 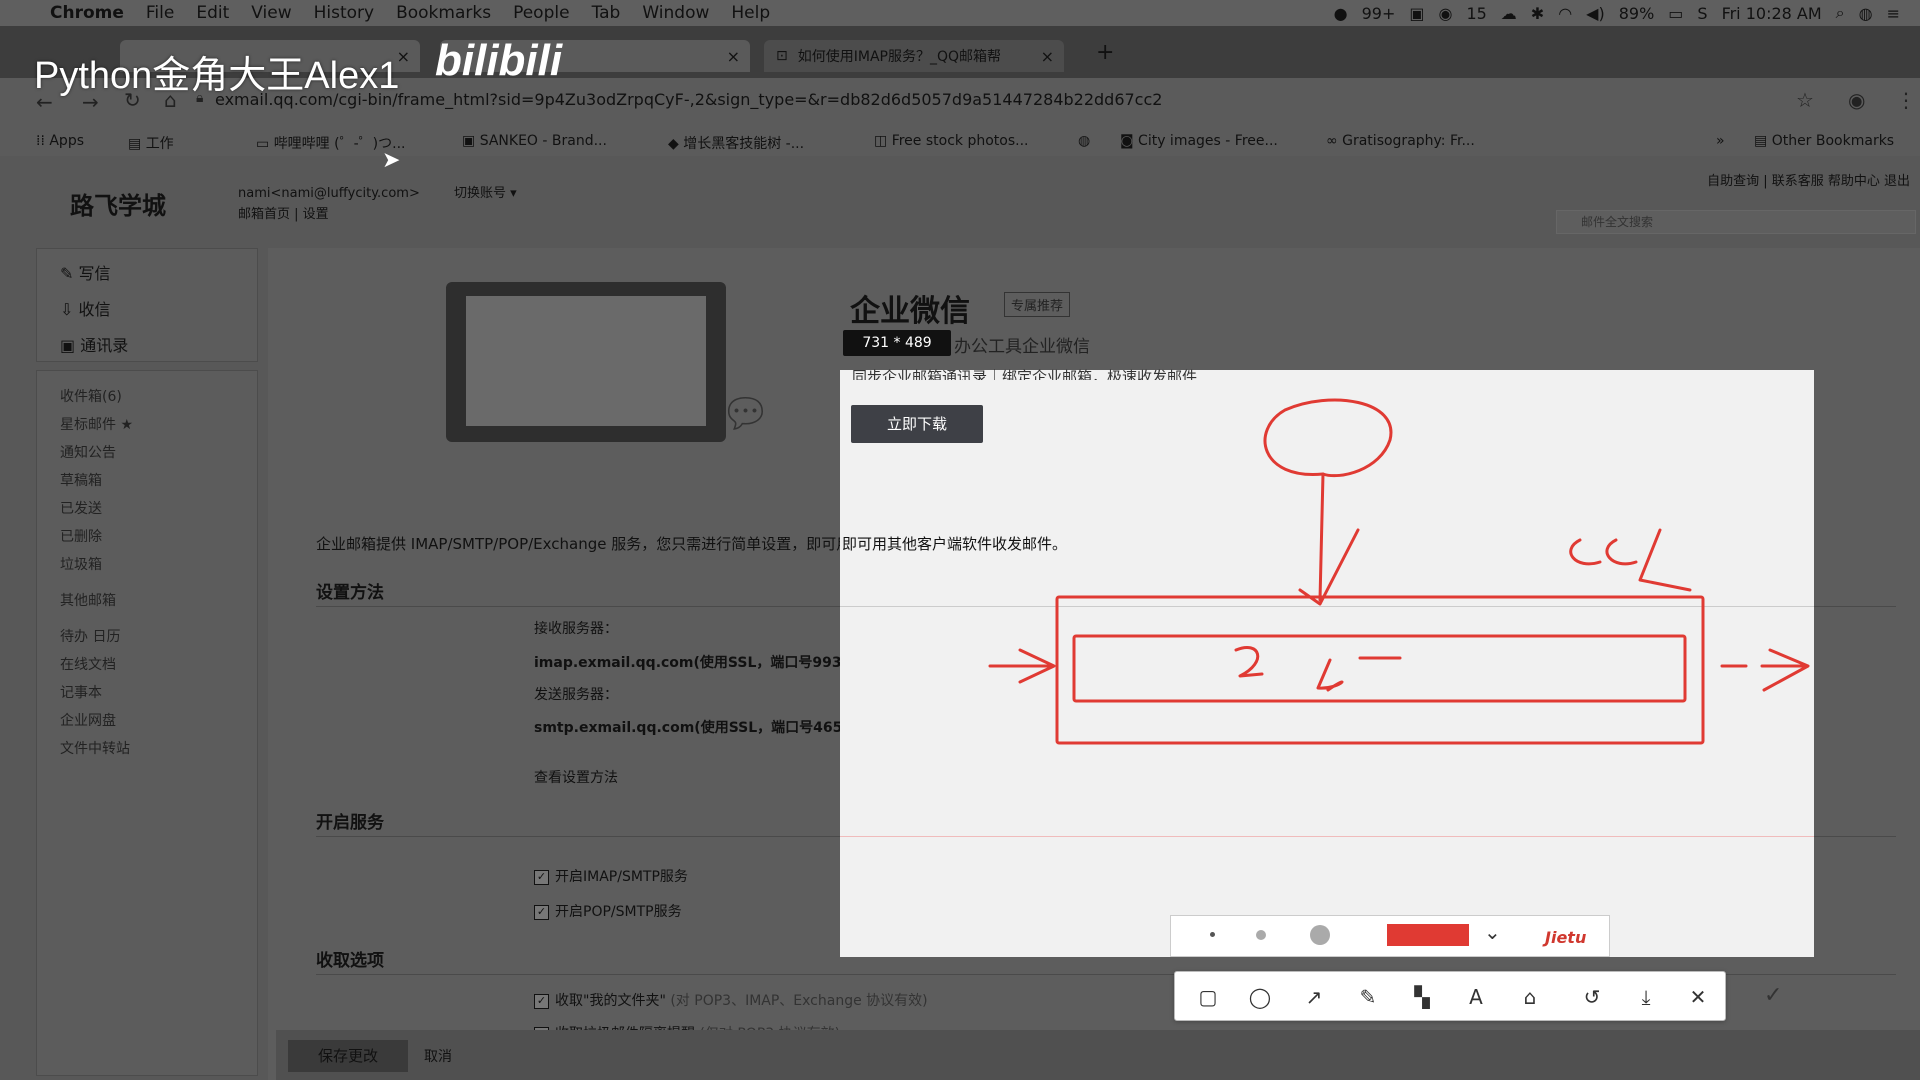 I want to click on imap-option: ✓ 开启IMAP/SMTP服务, so click(x=611, y=876).